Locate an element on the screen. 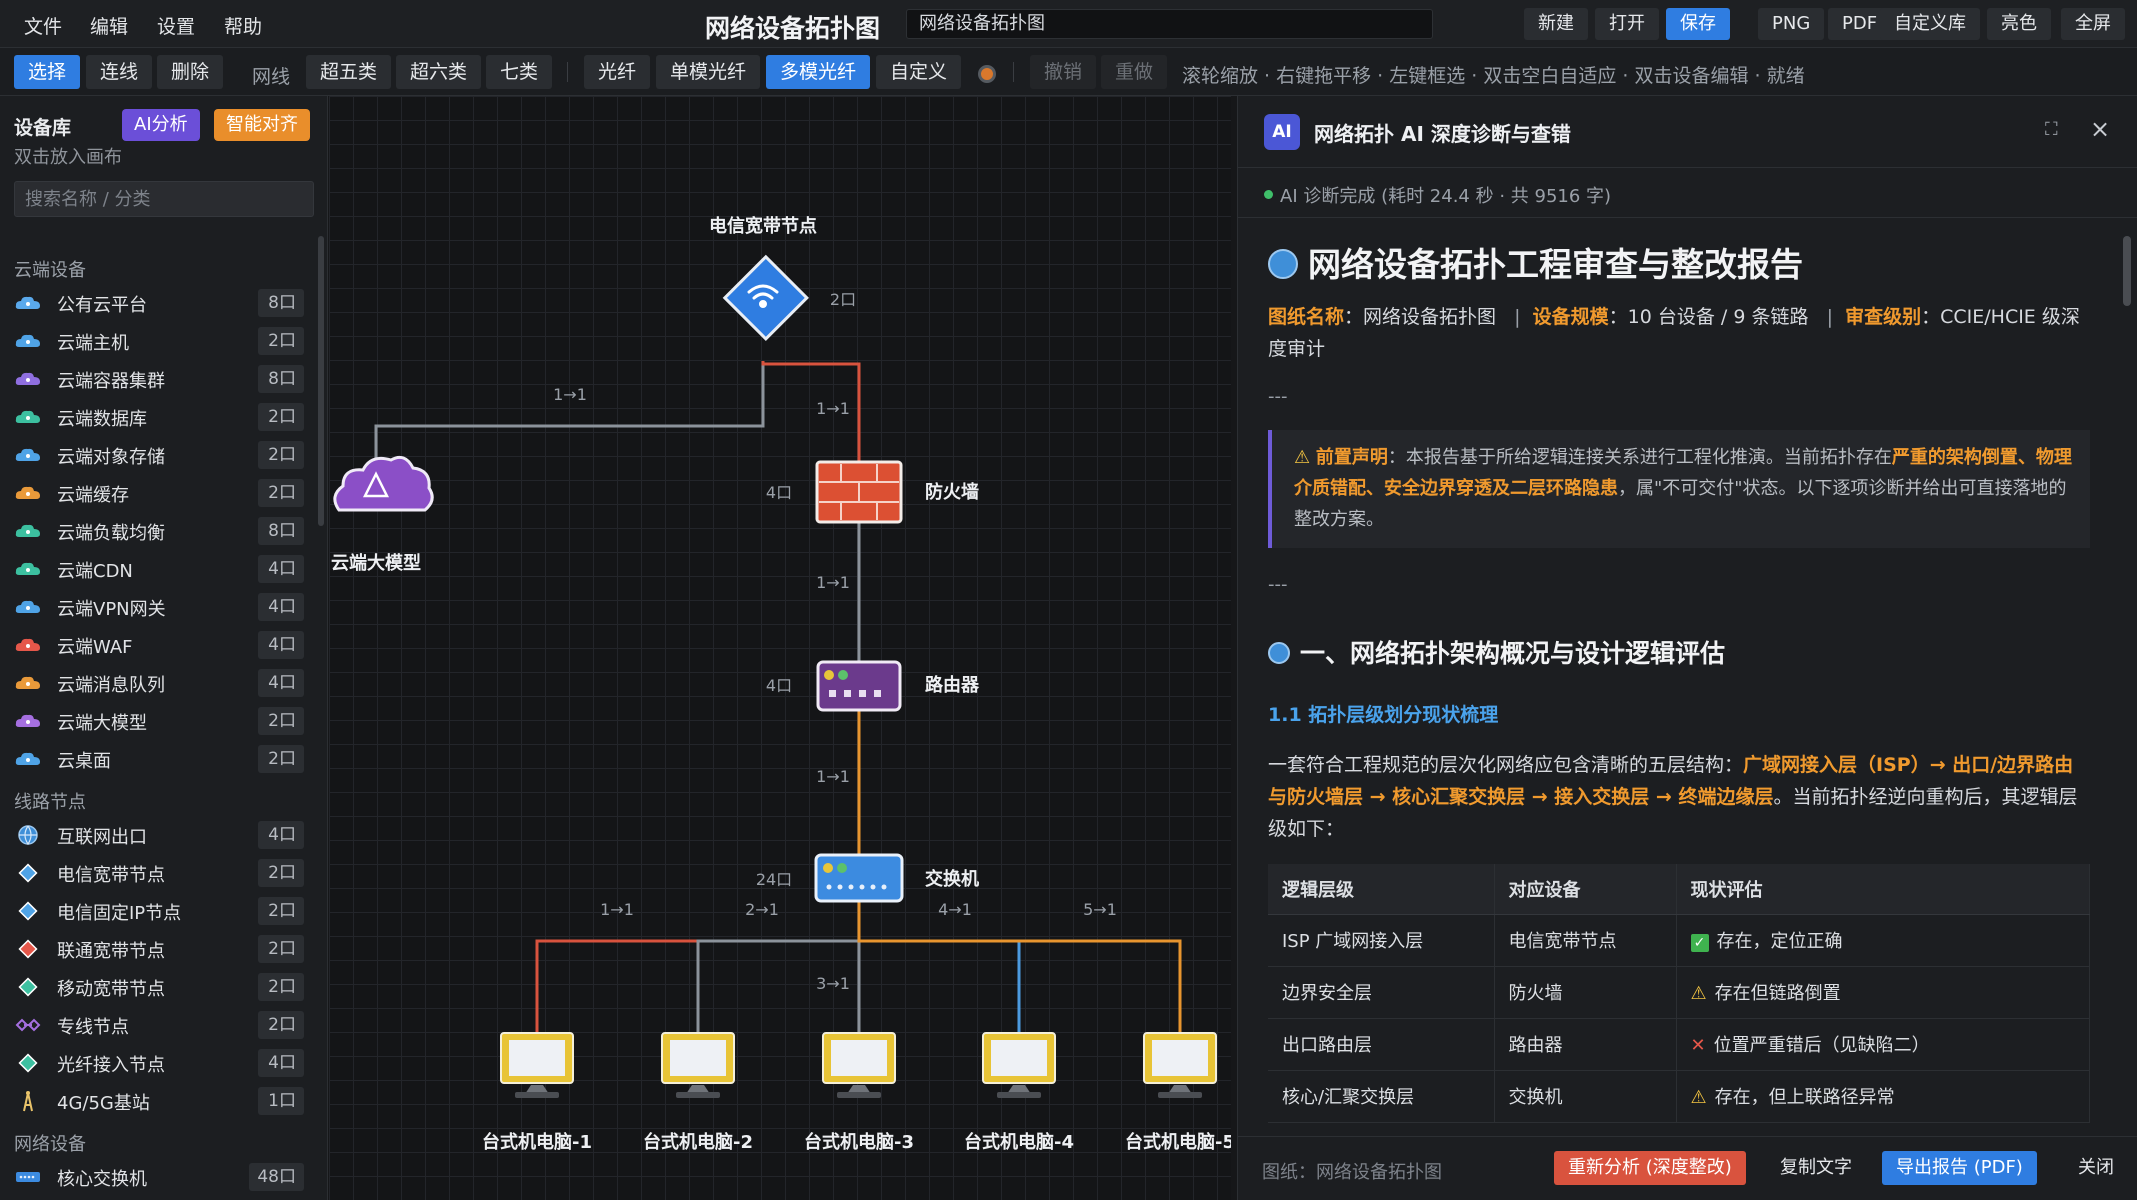  custom-library-button: 自定义库 is located at coordinates (1930, 24).